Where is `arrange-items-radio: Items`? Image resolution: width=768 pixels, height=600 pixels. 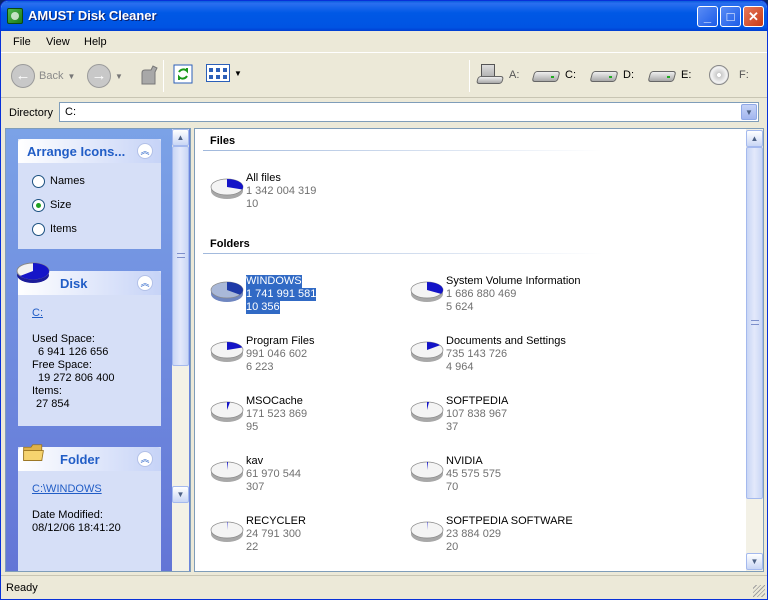
arrange-items-radio: Items is located at coordinates (96, 229).